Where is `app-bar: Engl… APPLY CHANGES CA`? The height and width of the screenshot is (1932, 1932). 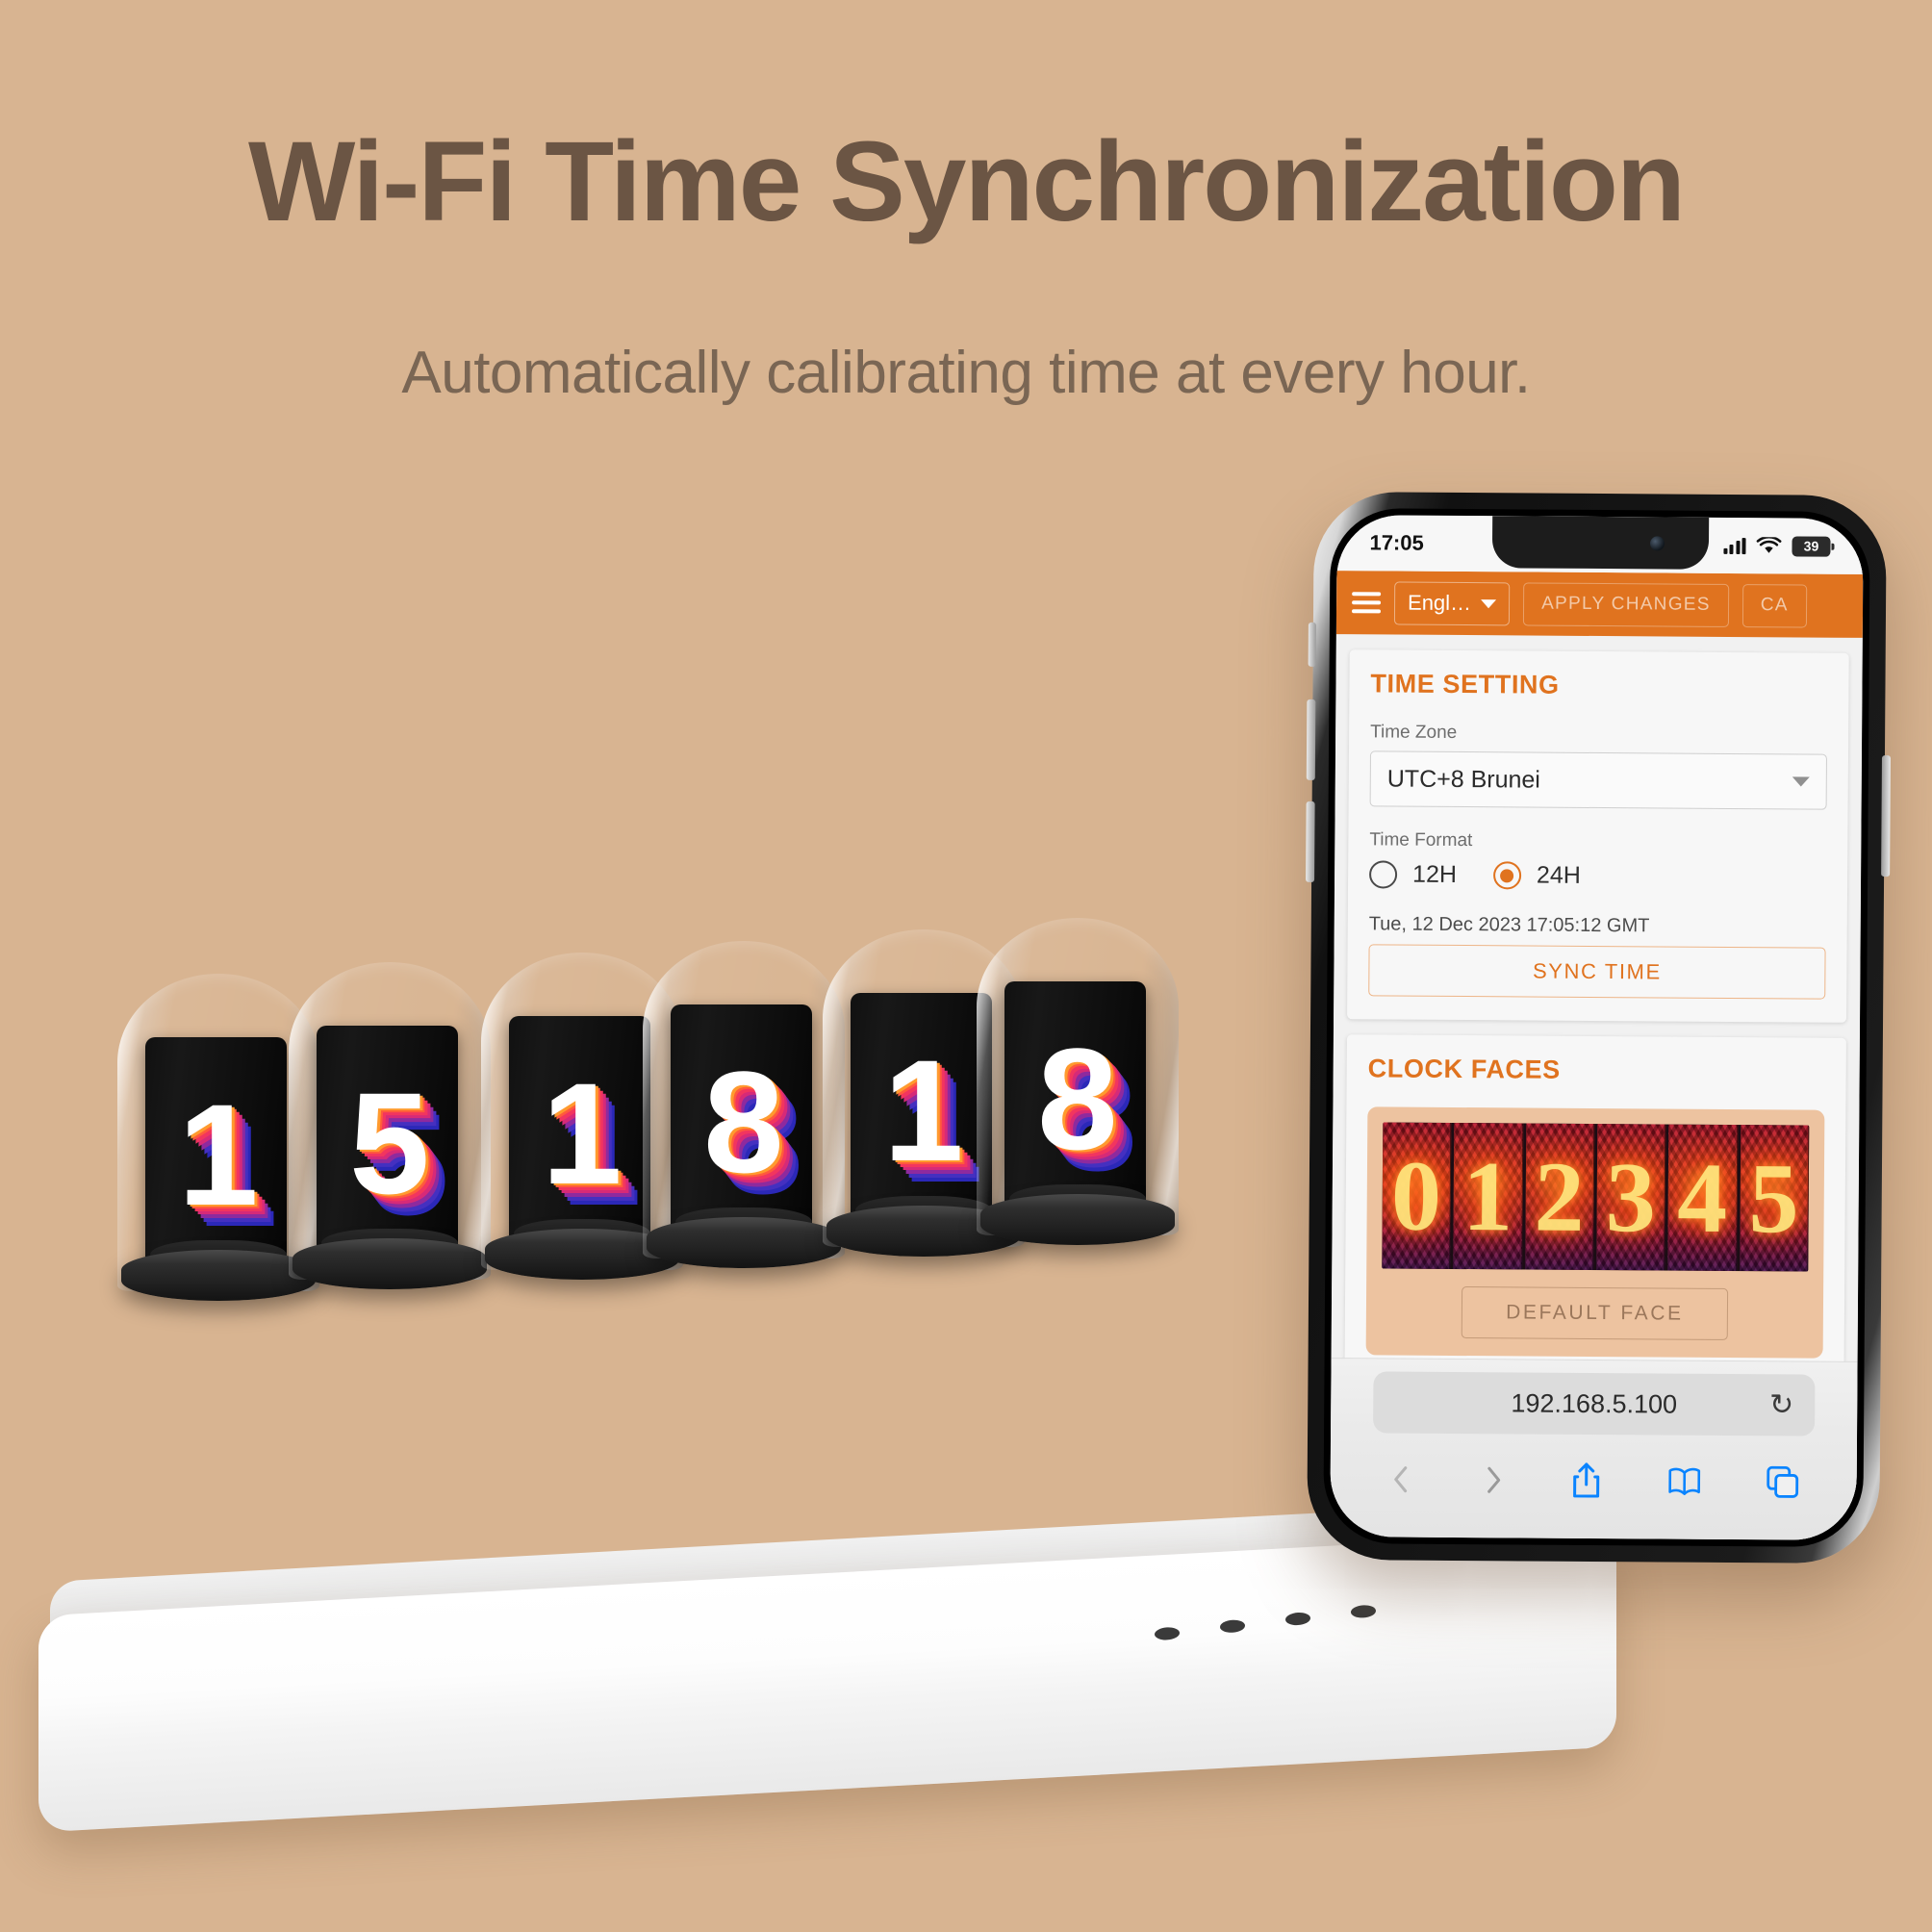 app-bar: Engl… APPLY CHANGES CA is located at coordinates (1599, 604).